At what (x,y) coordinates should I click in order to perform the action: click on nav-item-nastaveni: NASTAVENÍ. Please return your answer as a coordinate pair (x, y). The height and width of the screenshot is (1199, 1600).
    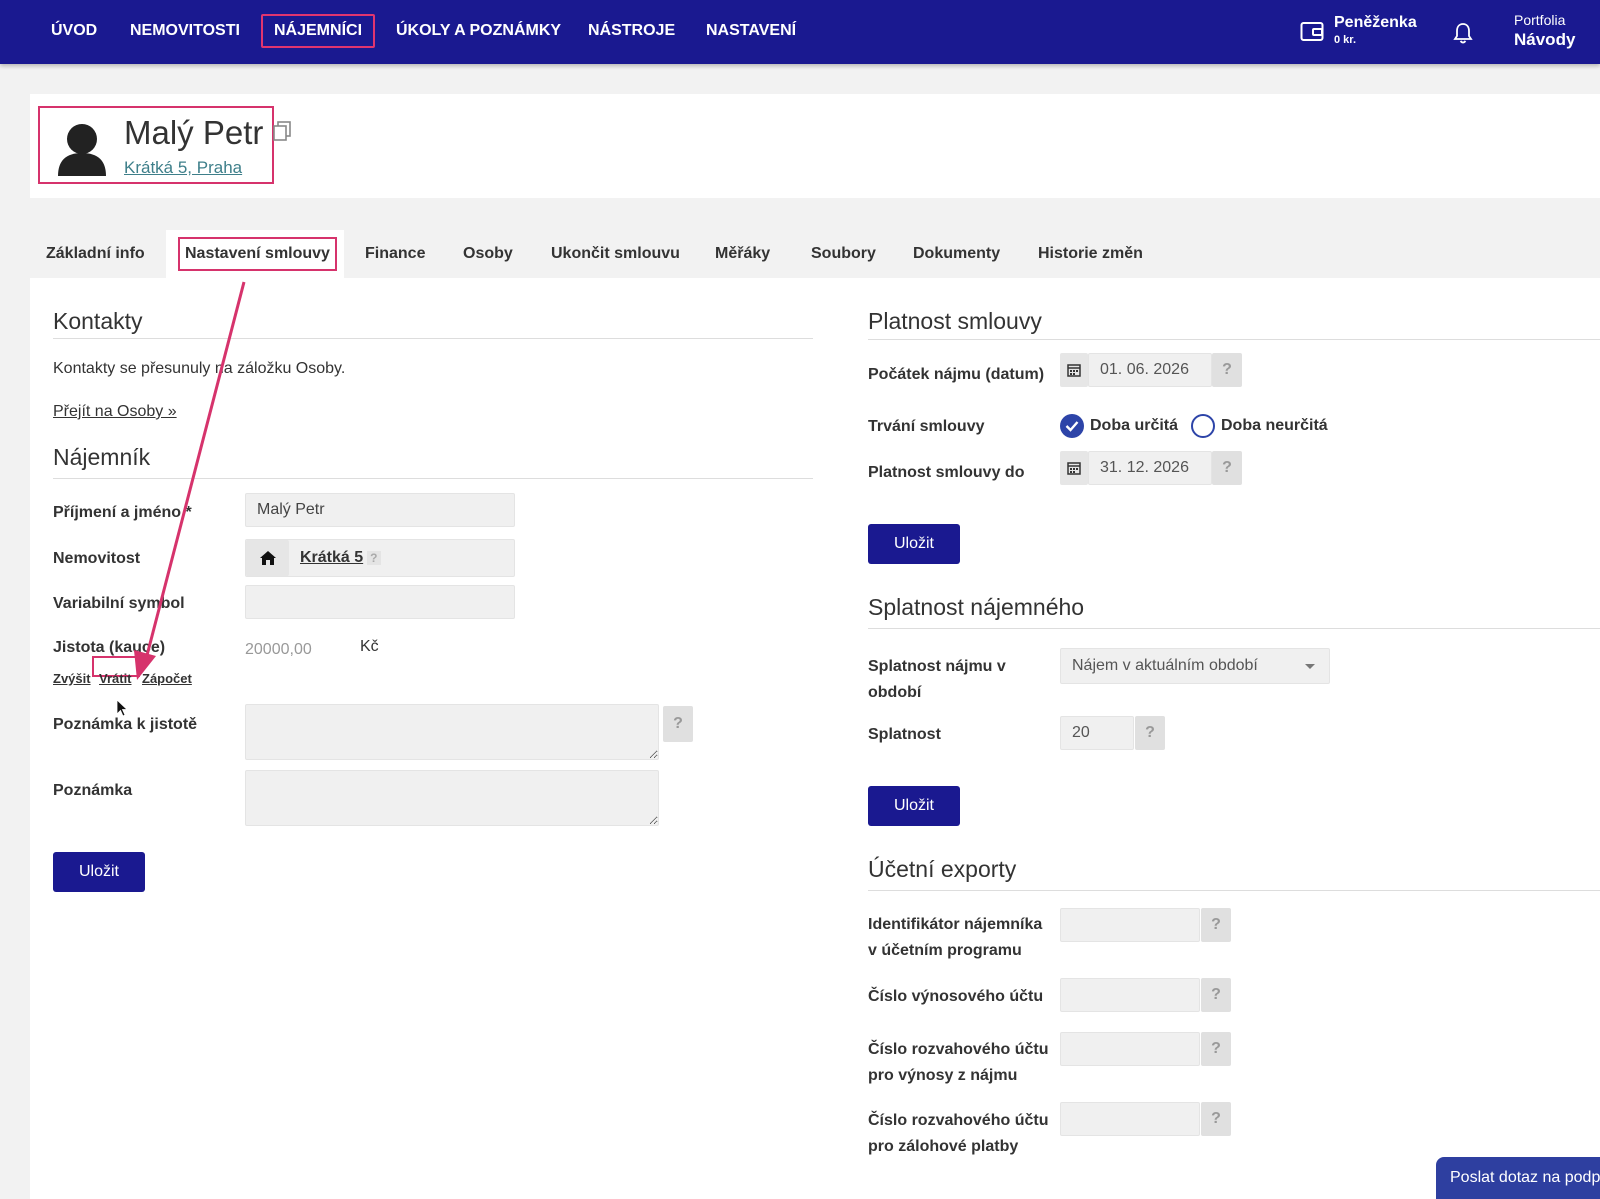
    Looking at the image, I should click on (751, 31).